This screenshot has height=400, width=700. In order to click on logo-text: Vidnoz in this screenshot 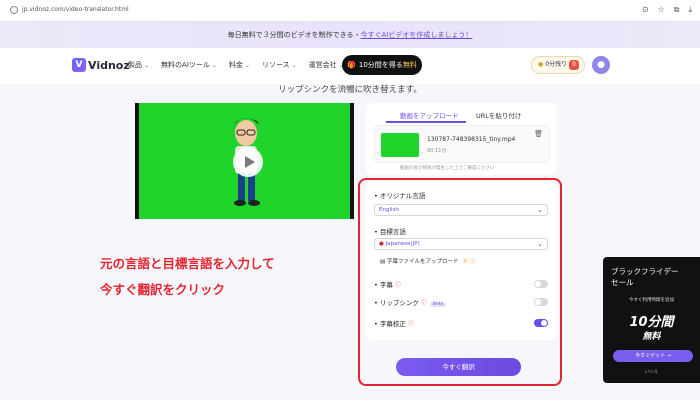, I will do `click(109, 65)`.